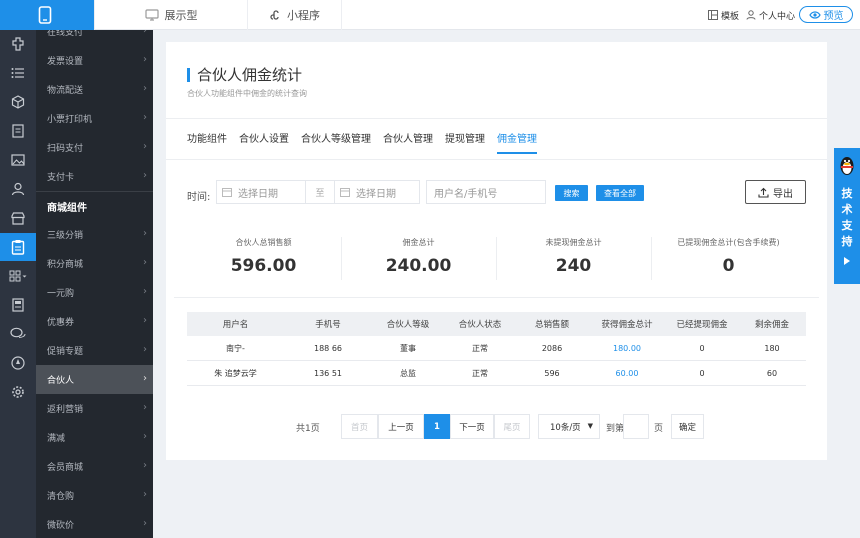 The image size is (860, 538). Describe the element at coordinates (771, 325) in the screenshot. I see `column-header: 剩余佣金` at that location.